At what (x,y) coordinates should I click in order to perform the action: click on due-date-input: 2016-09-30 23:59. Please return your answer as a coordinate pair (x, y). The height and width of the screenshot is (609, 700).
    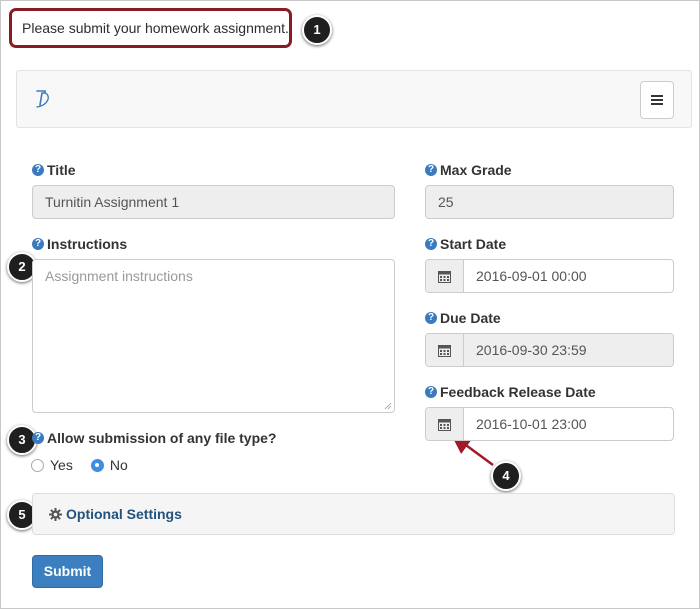
    Looking at the image, I should click on (568, 350).